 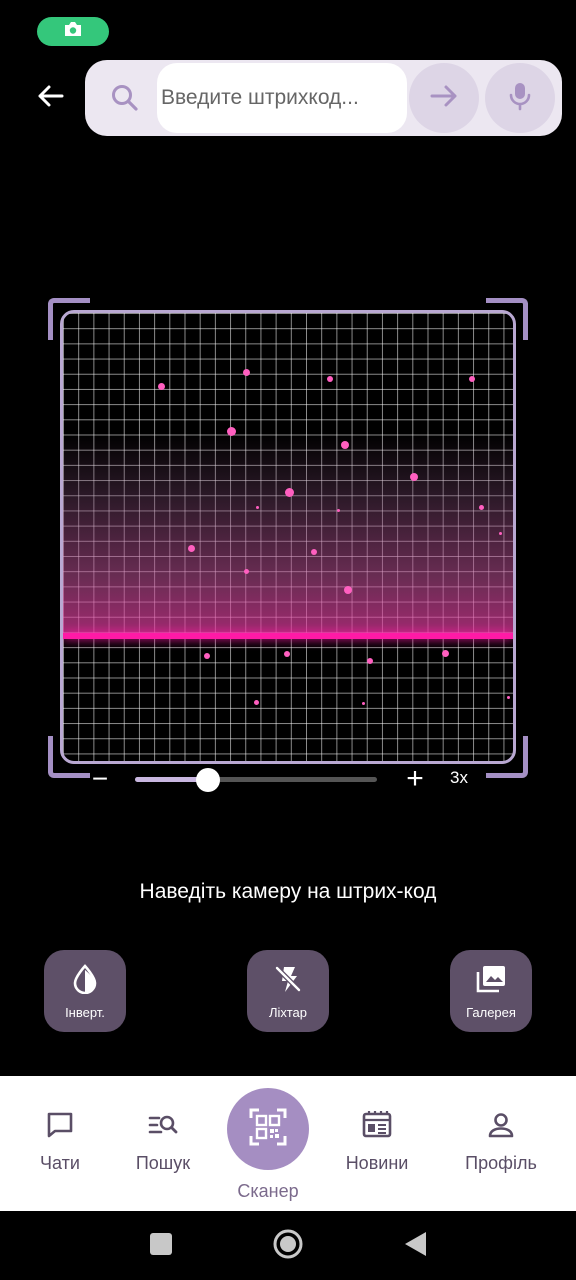 What do you see at coordinates (288, 1012) in the screenshot?
I see `flashlight-label: Ліхтар` at bounding box center [288, 1012].